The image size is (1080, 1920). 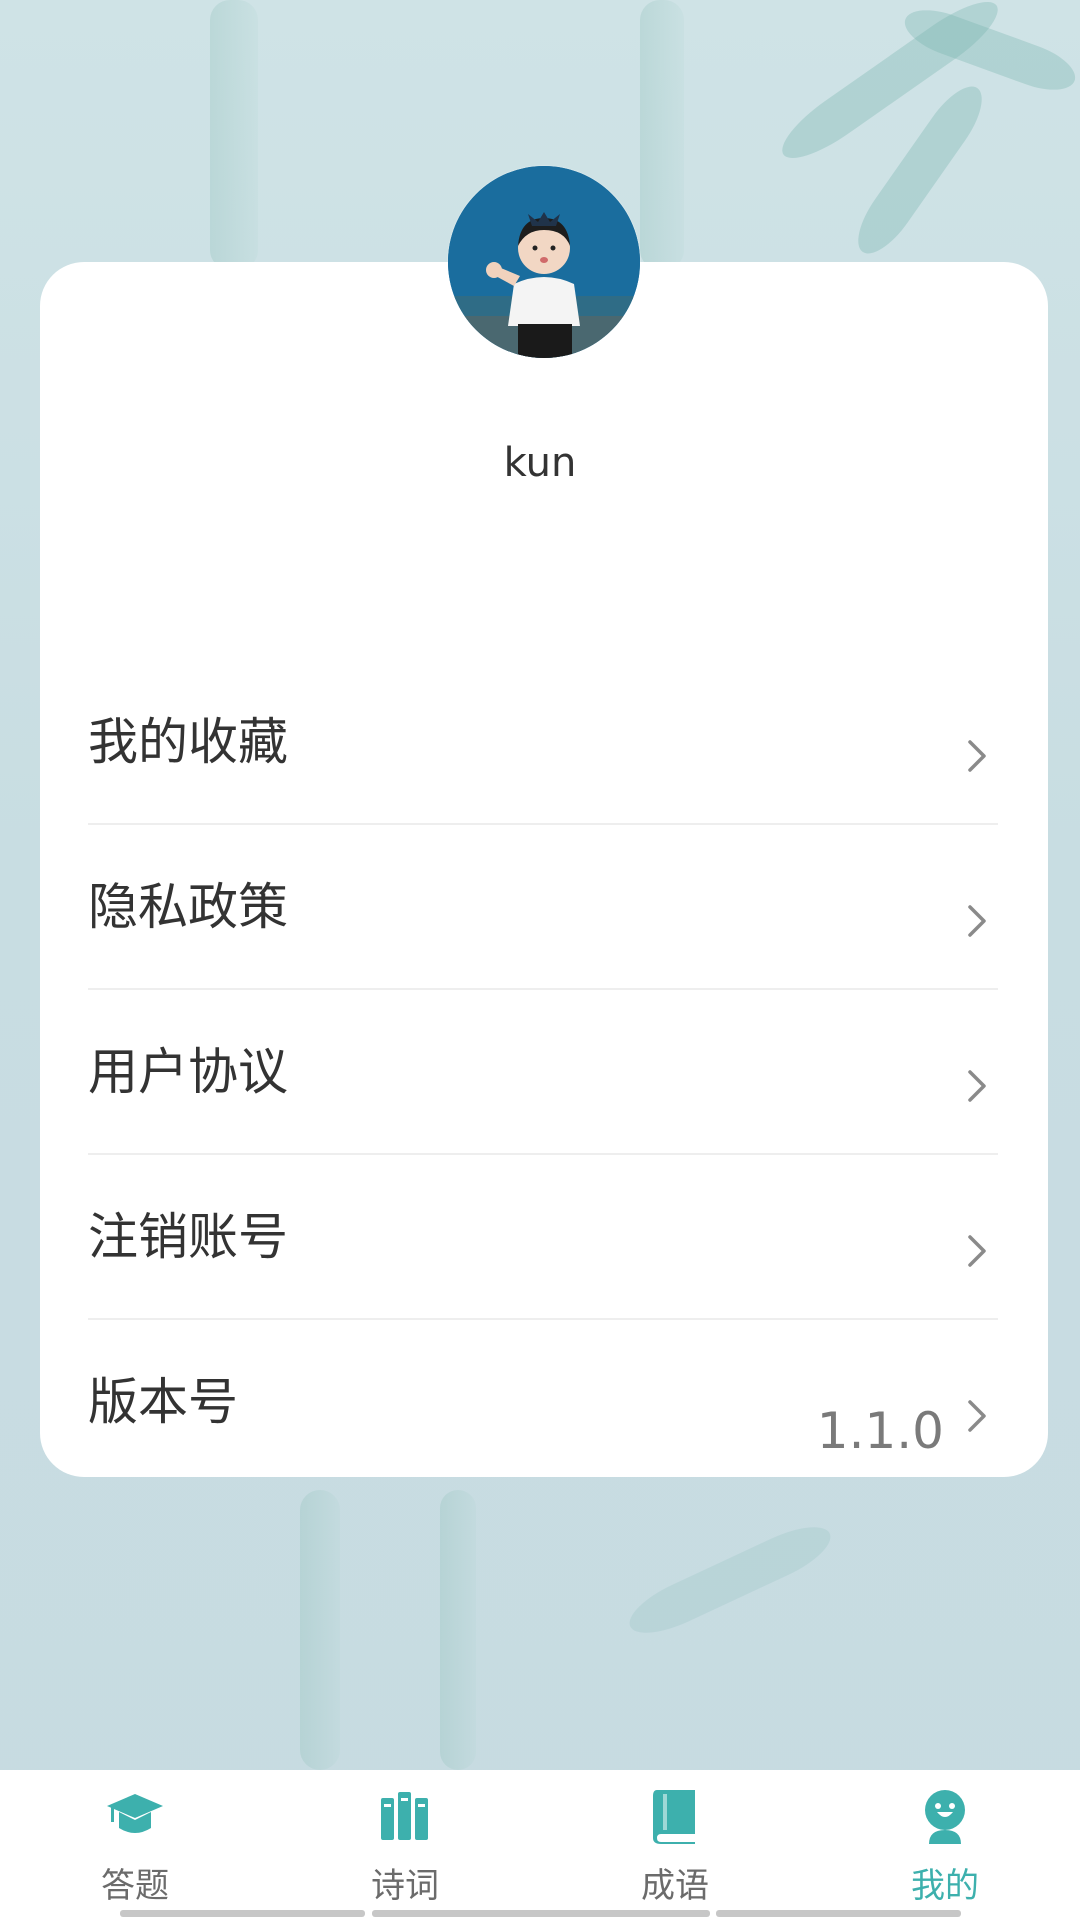 I want to click on tab-label: 成语, so click(x=675, y=1886).